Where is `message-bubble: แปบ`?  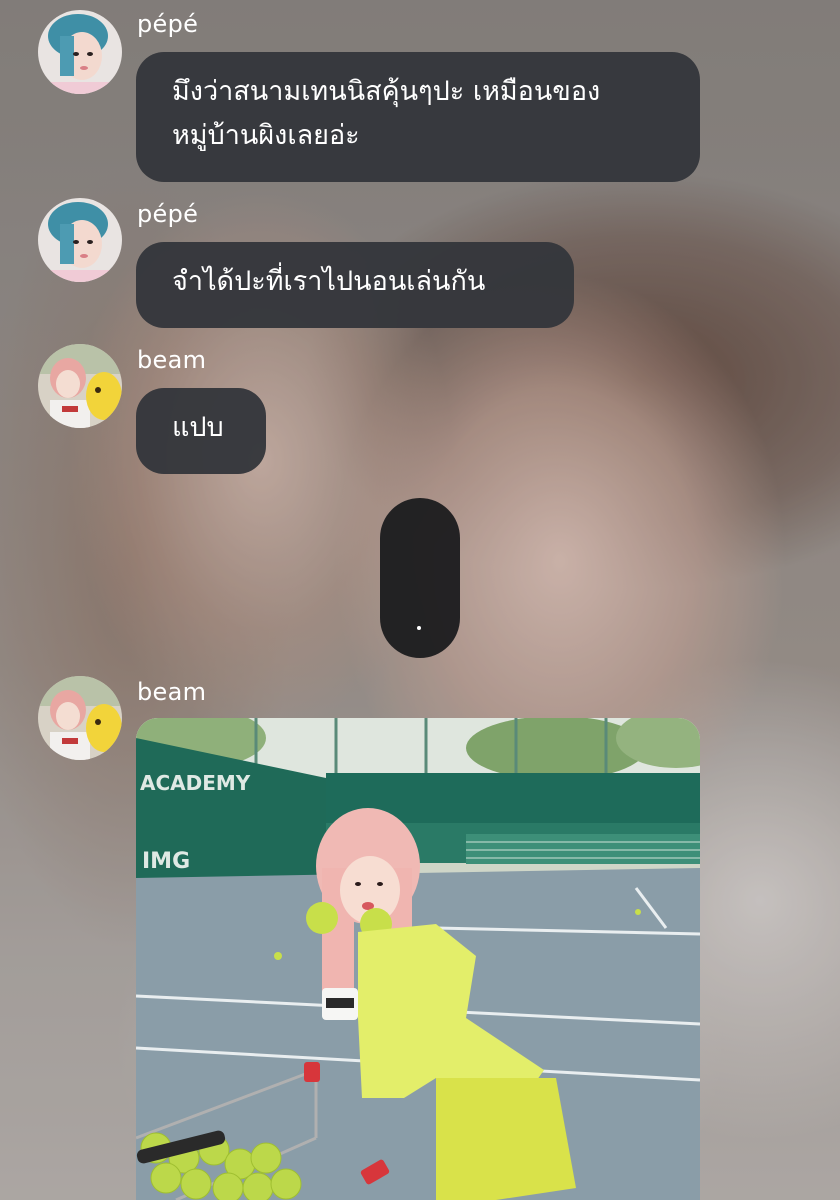 message-bubble: แปบ is located at coordinates (201, 431).